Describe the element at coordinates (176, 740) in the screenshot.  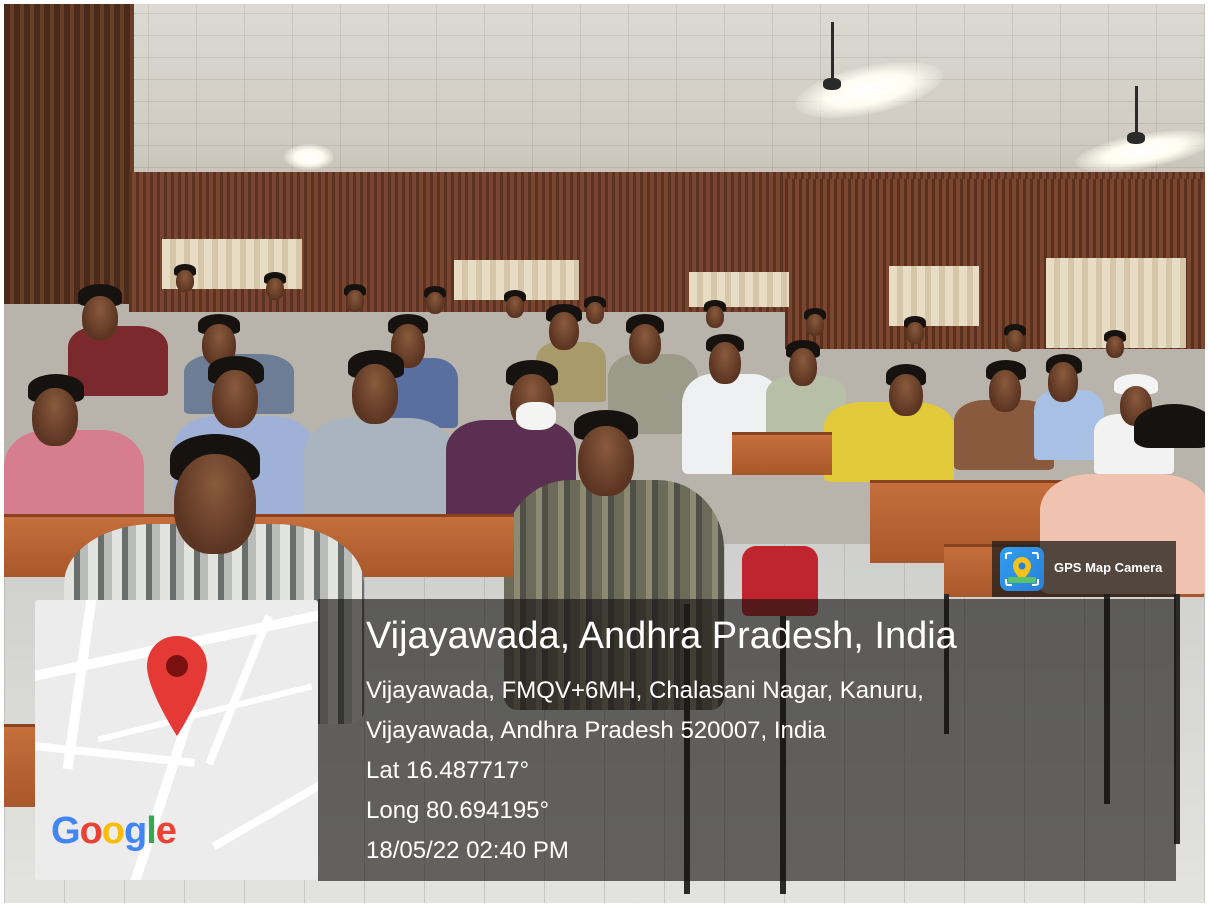
I see `map-thumbnail: Google` at that location.